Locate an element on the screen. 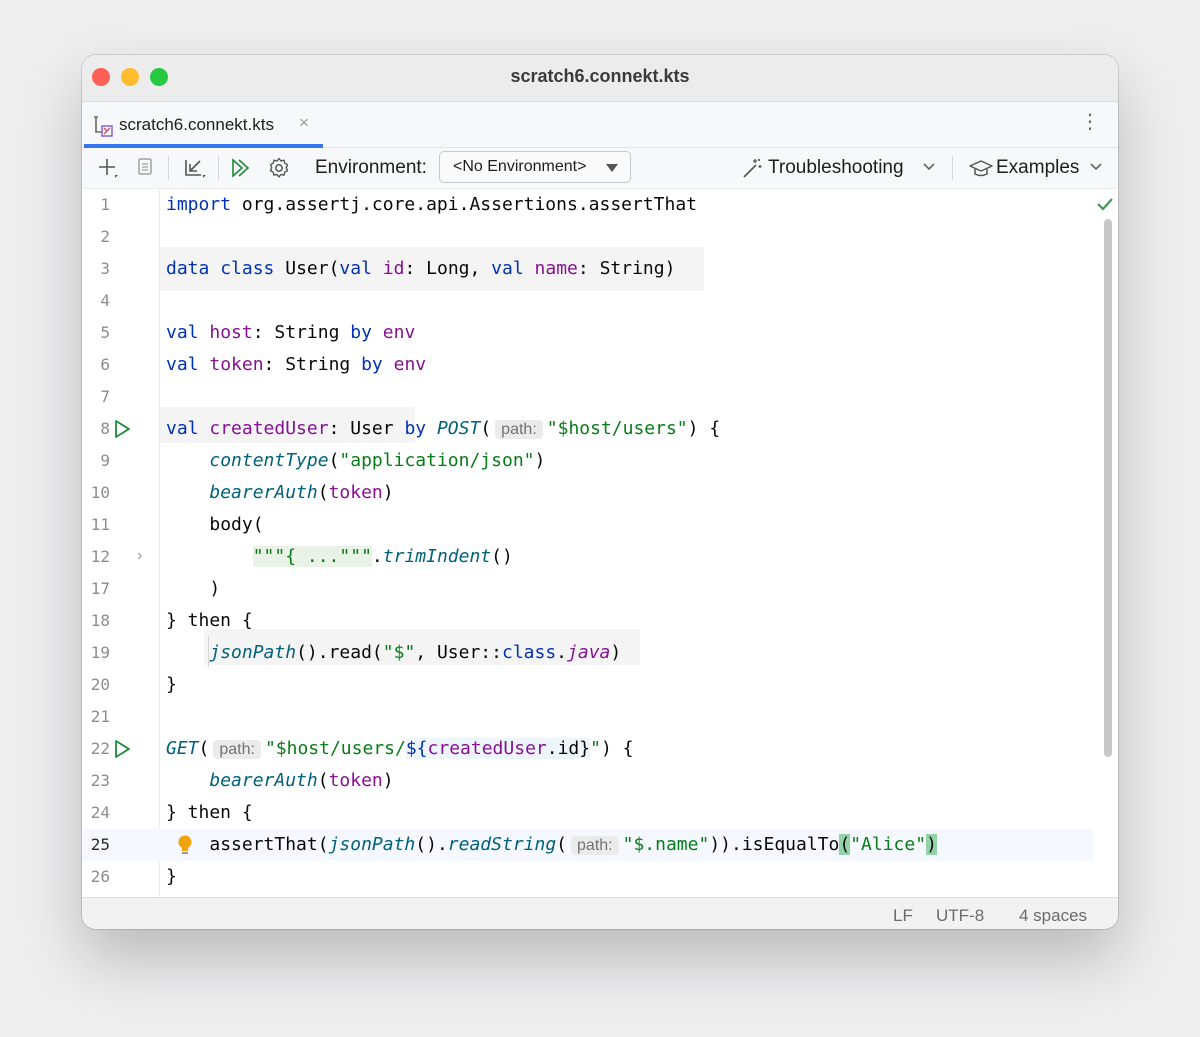 Image resolution: width=1200 pixels, height=1037 pixels. copy-icon is located at coordinates (145, 170).